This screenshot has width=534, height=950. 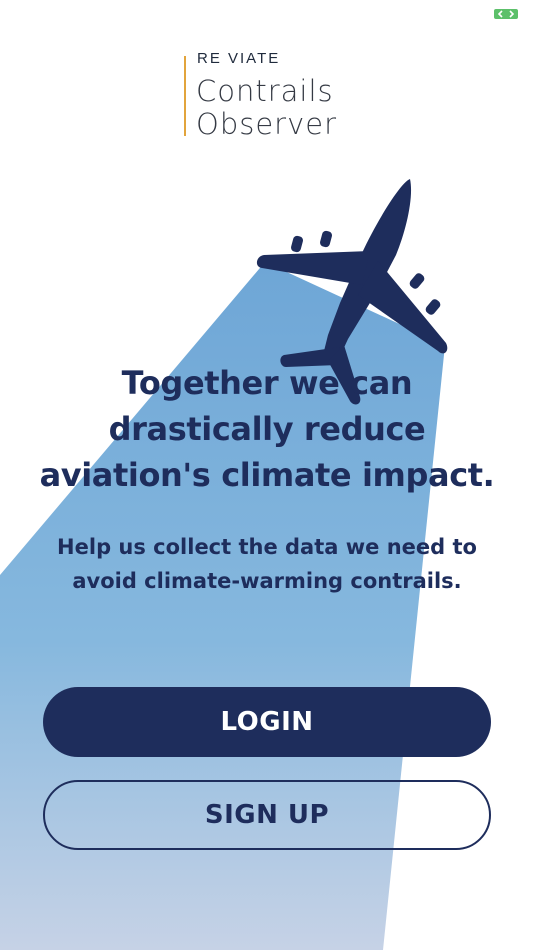 What do you see at coordinates (185, 96) in the screenshot?
I see `logo-accent-bar` at bounding box center [185, 96].